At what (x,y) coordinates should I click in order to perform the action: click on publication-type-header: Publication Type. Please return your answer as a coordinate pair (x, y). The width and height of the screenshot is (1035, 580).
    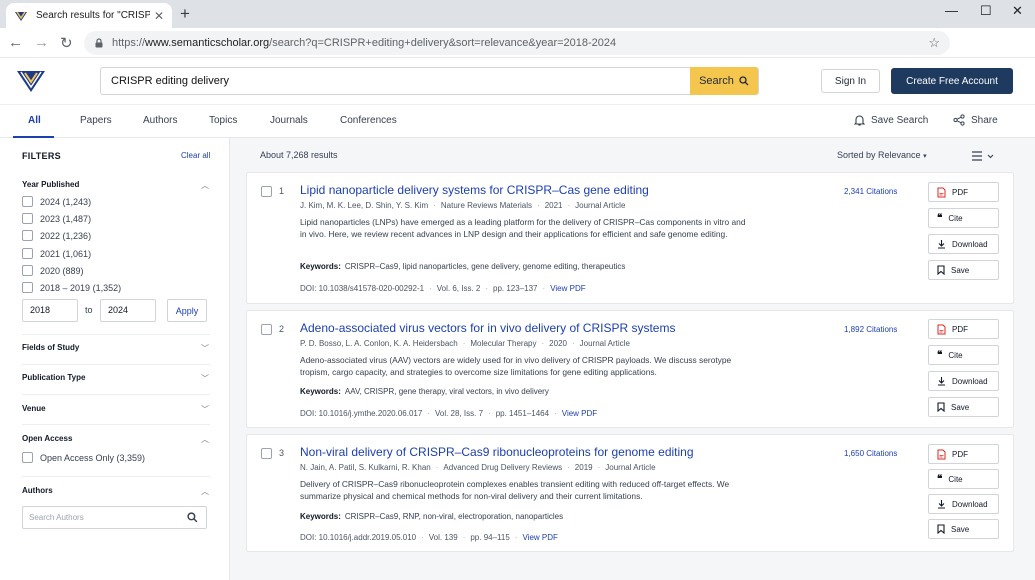
    Looking at the image, I should click on (53, 377).